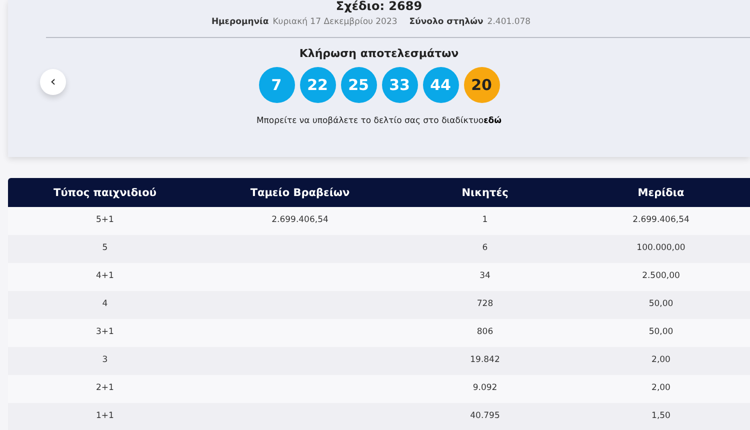 Image resolution: width=750 pixels, height=430 pixels. I want to click on bonus-number-ball: 20, so click(482, 85).